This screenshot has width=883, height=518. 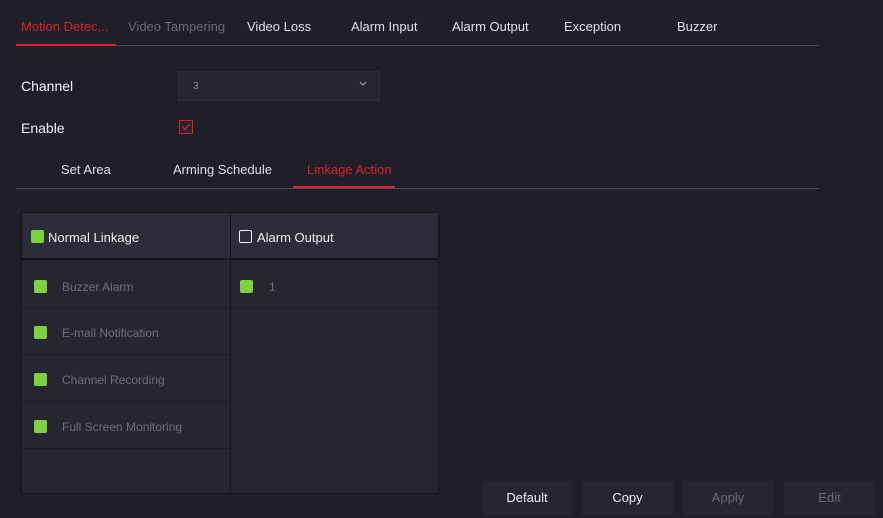 I want to click on alarm-output-1-label: 1, so click(x=272, y=287).